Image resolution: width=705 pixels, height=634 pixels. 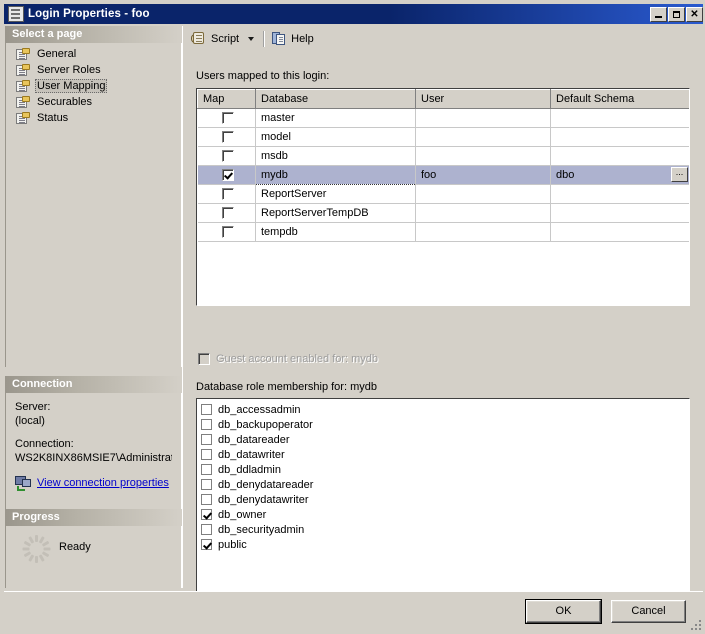 What do you see at coordinates (445, 454) in the screenshot?
I see `list-item: db_datawriter` at bounding box center [445, 454].